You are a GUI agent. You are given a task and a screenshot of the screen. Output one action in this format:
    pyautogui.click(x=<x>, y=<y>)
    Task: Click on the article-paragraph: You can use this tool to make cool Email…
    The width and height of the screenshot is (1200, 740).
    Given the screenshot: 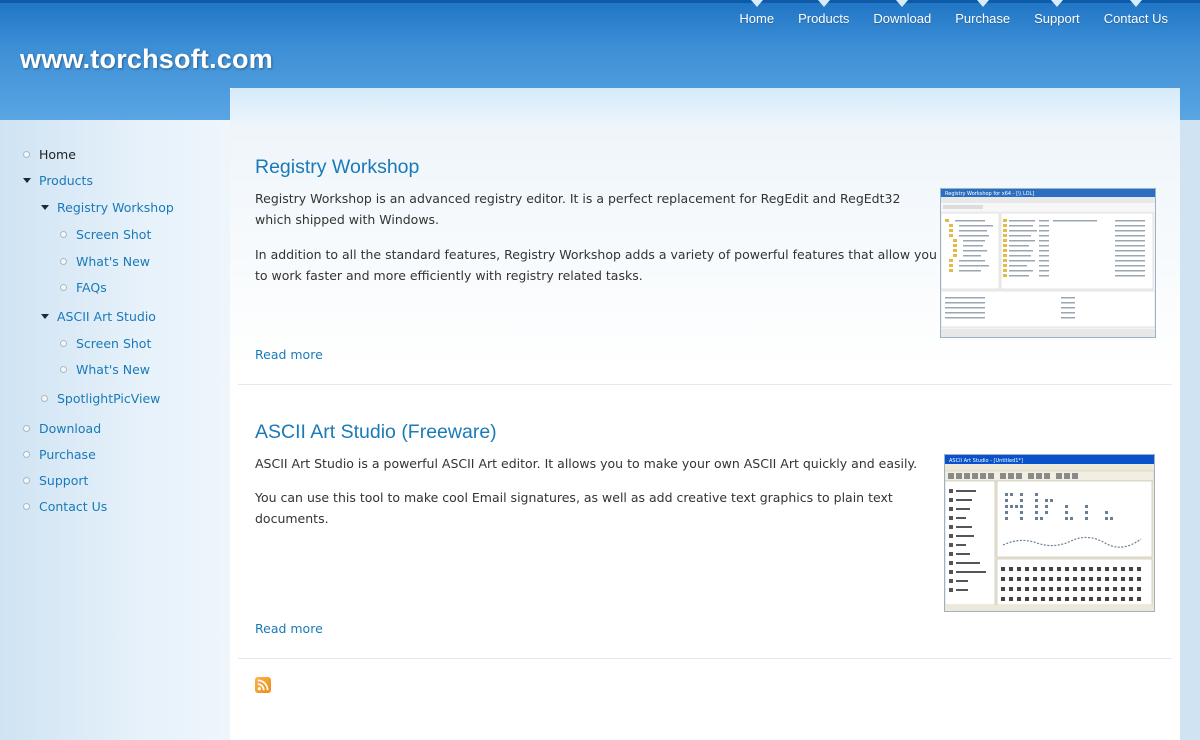 What is the action you would take?
    pyautogui.click(x=574, y=508)
    